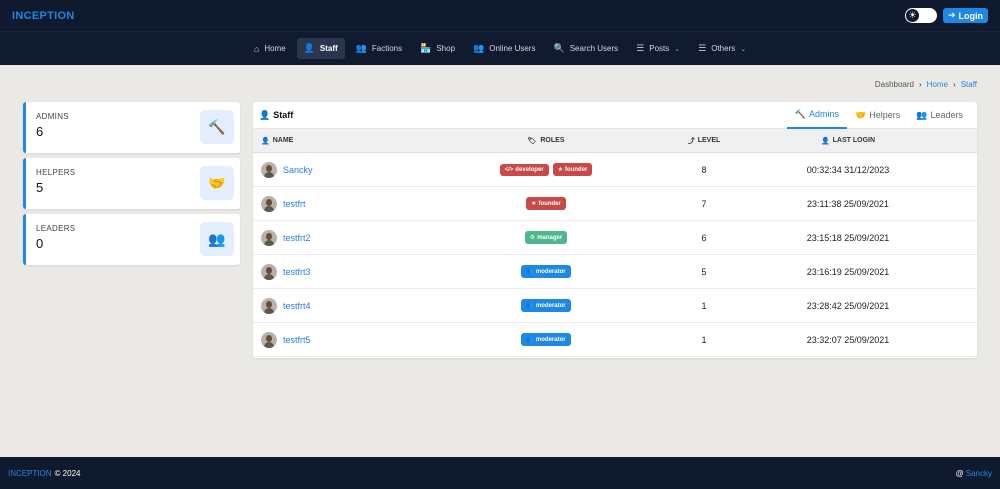 This screenshot has width=1000, height=489. What do you see at coordinates (328, 339) in the screenshot?
I see `cell-name: testfrt5` at bounding box center [328, 339].